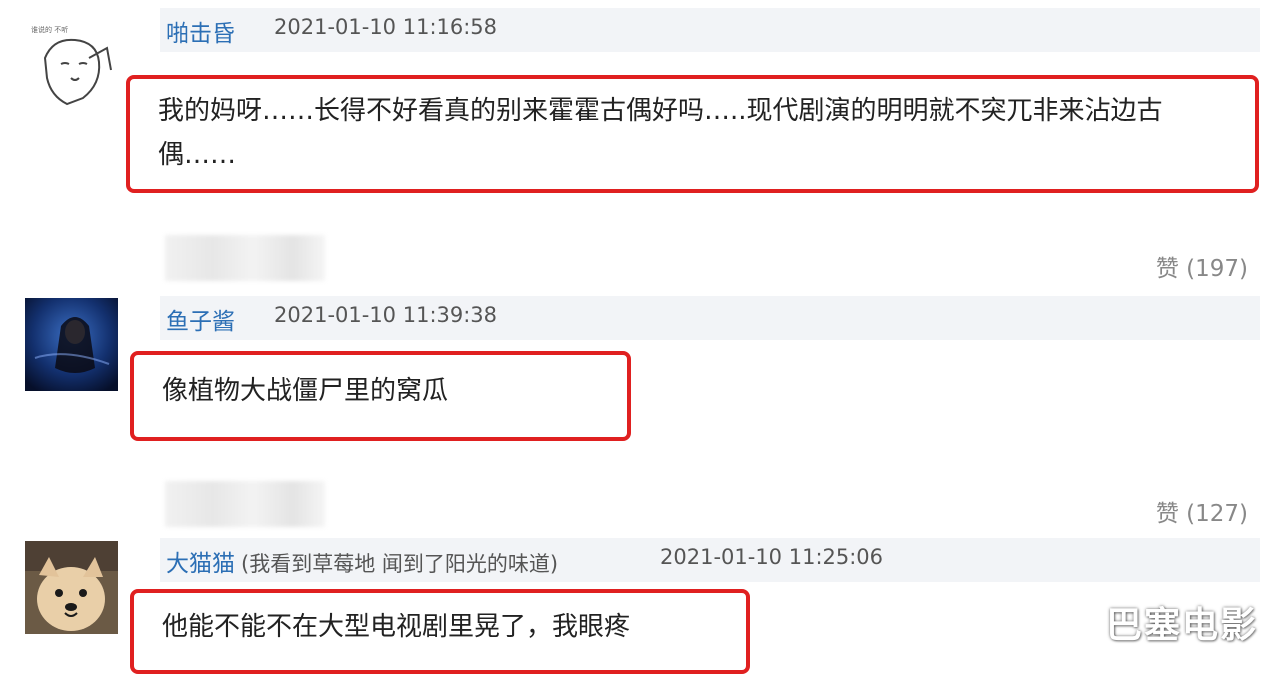 The height and width of the screenshot is (676, 1280). What do you see at coordinates (200, 564) in the screenshot?
I see `username-text: 大猫猫` at bounding box center [200, 564].